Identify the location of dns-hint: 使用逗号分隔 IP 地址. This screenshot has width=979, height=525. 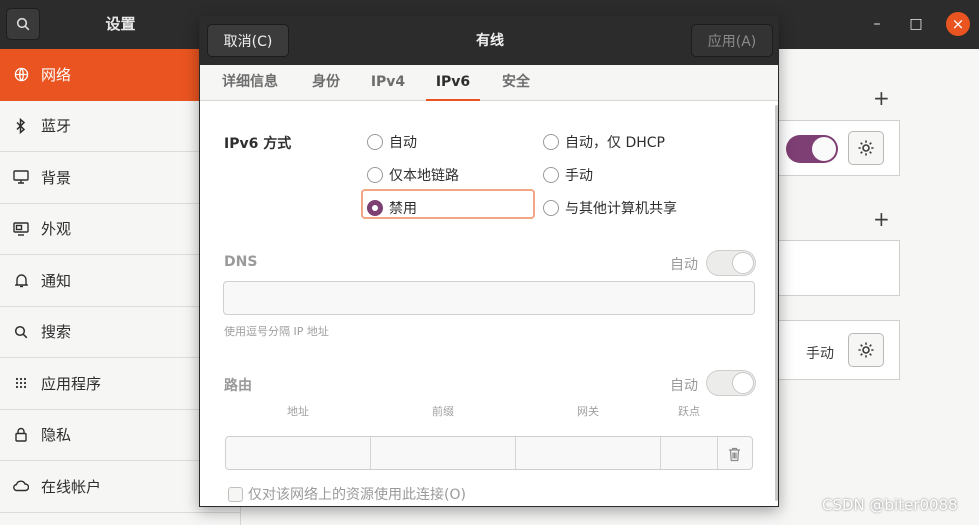
(276, 331).